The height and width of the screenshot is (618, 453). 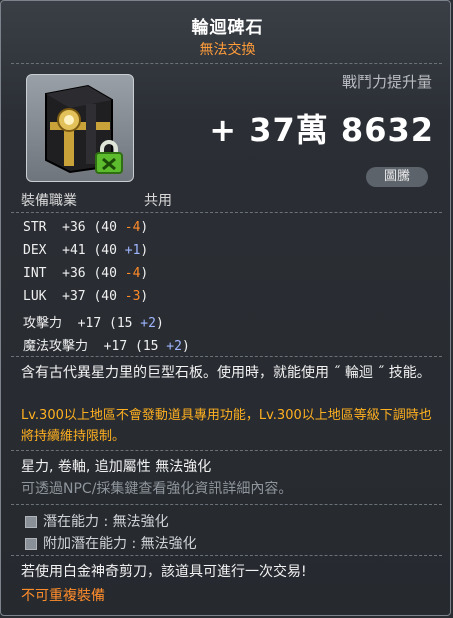 I want to click on job-label: 裝備職業, so click(x=49, y=201).